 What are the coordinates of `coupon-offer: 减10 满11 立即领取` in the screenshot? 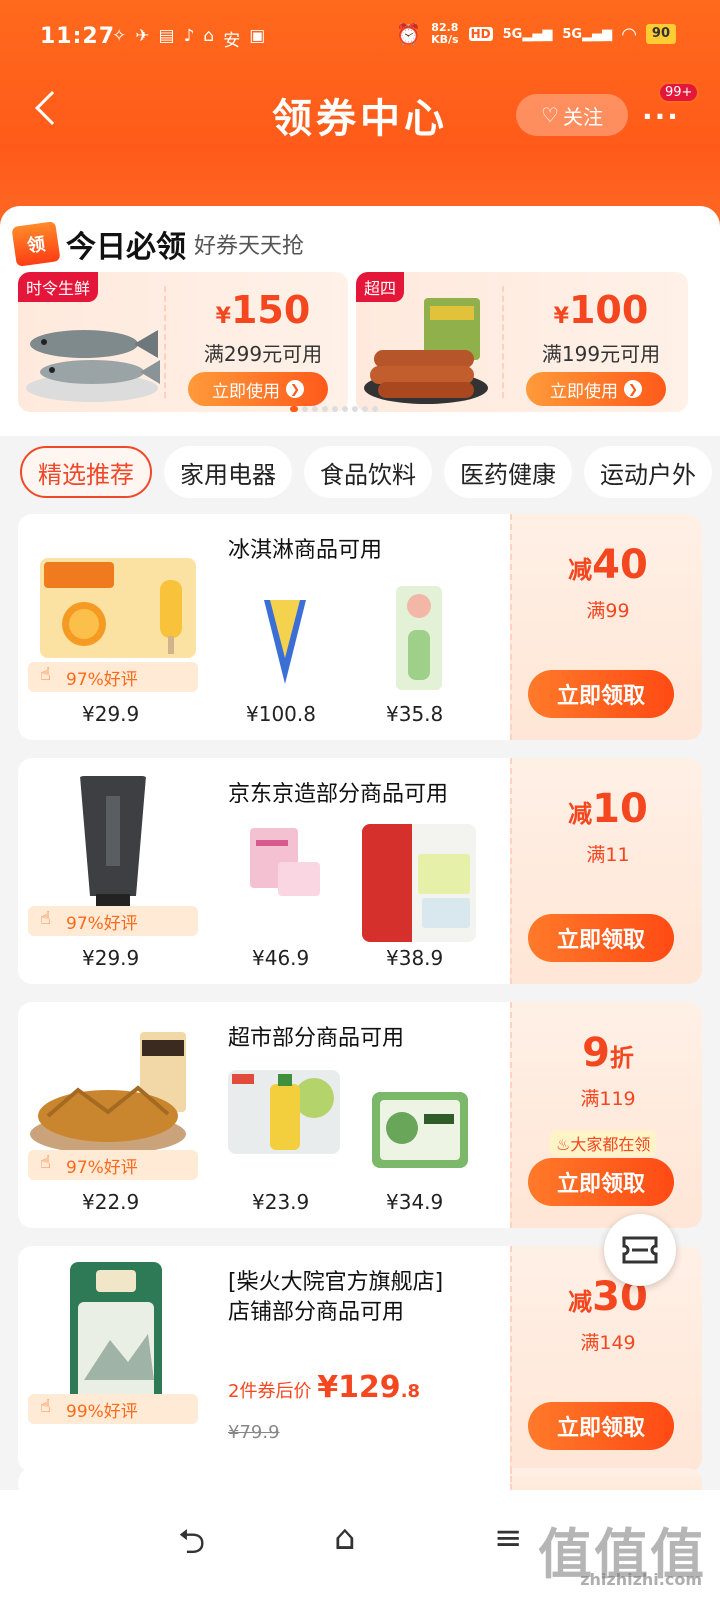 It's located at (606, 871).